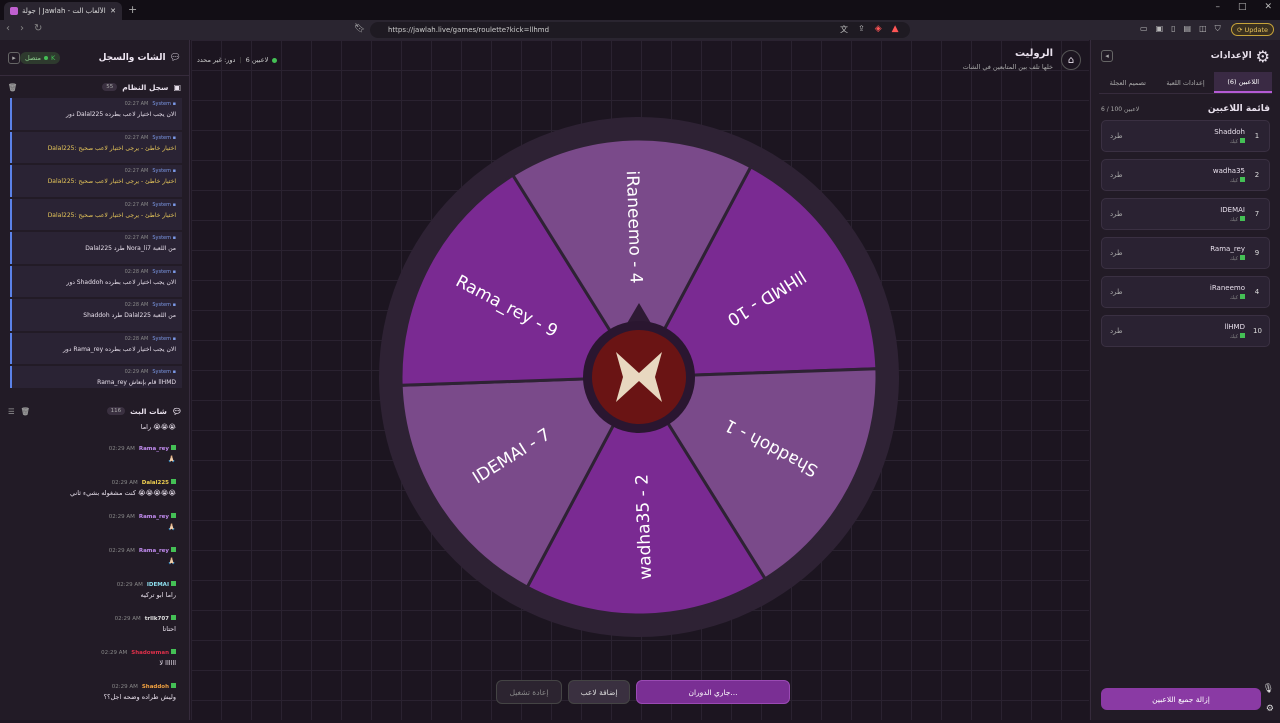  I want to click on share-icon: ⇪, so click(861, 29).